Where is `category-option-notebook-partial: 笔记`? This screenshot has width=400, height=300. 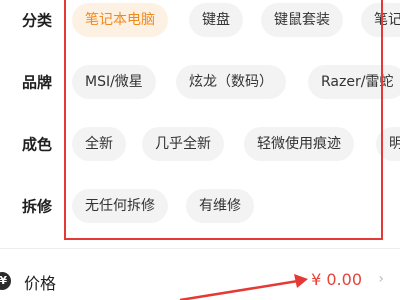 category-option-notebook-partial: 笔记 is located at coordinates (380, 20).